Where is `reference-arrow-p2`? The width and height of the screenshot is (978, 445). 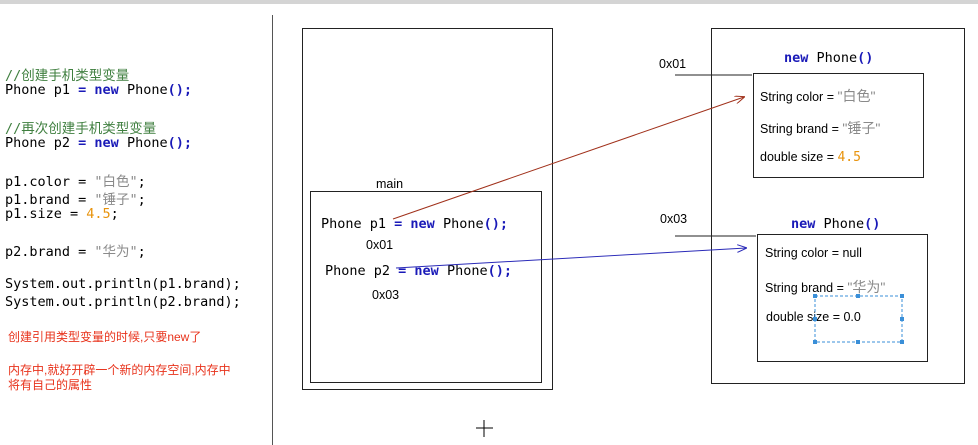 reference-arrow-p2 is located at coordinates (570, 258).